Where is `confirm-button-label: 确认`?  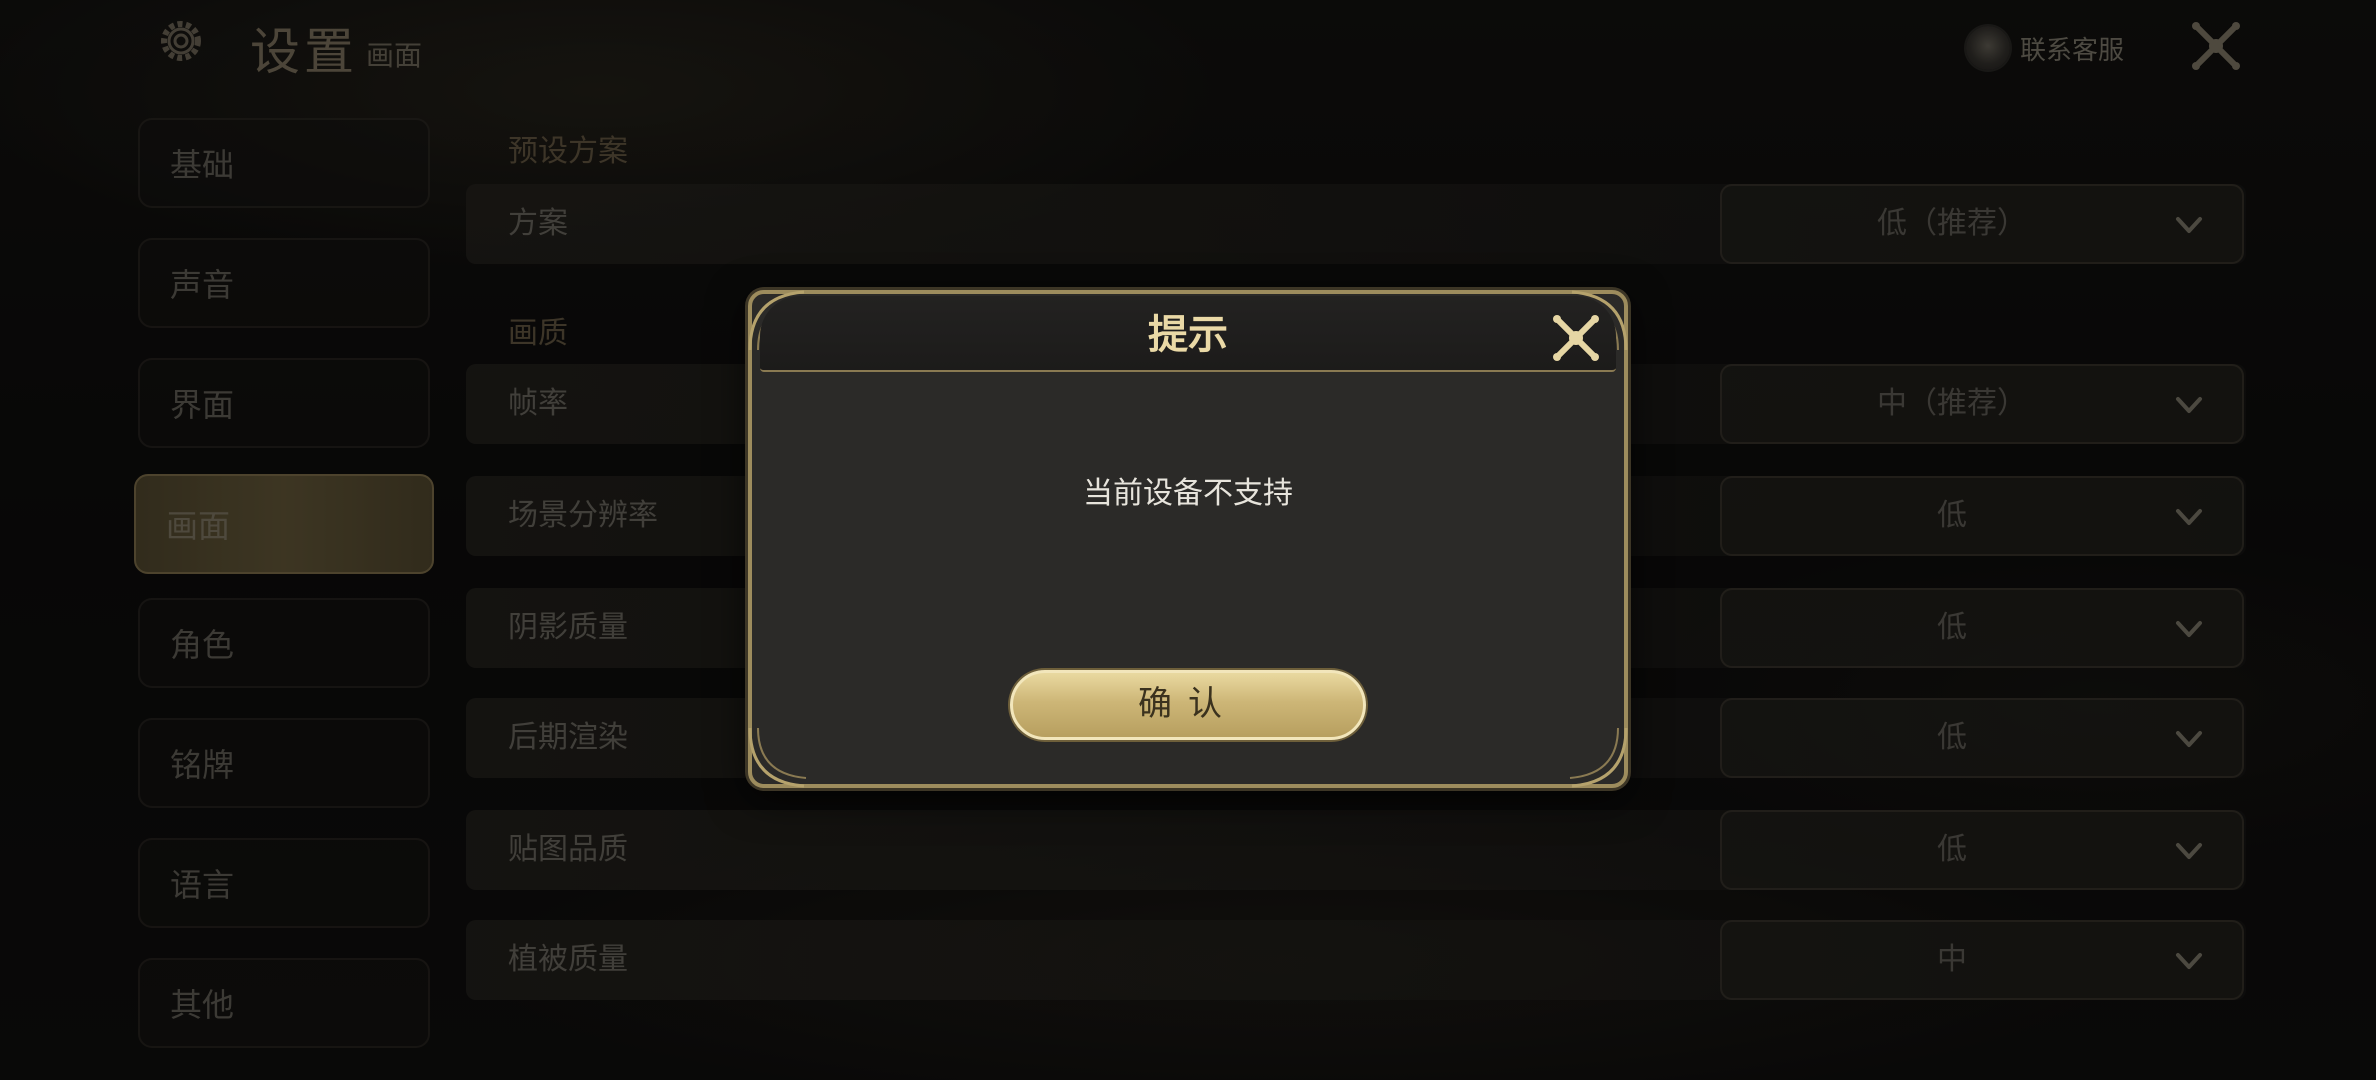
confirm-button-label: 确认 is located at coordinates (1188, 704).